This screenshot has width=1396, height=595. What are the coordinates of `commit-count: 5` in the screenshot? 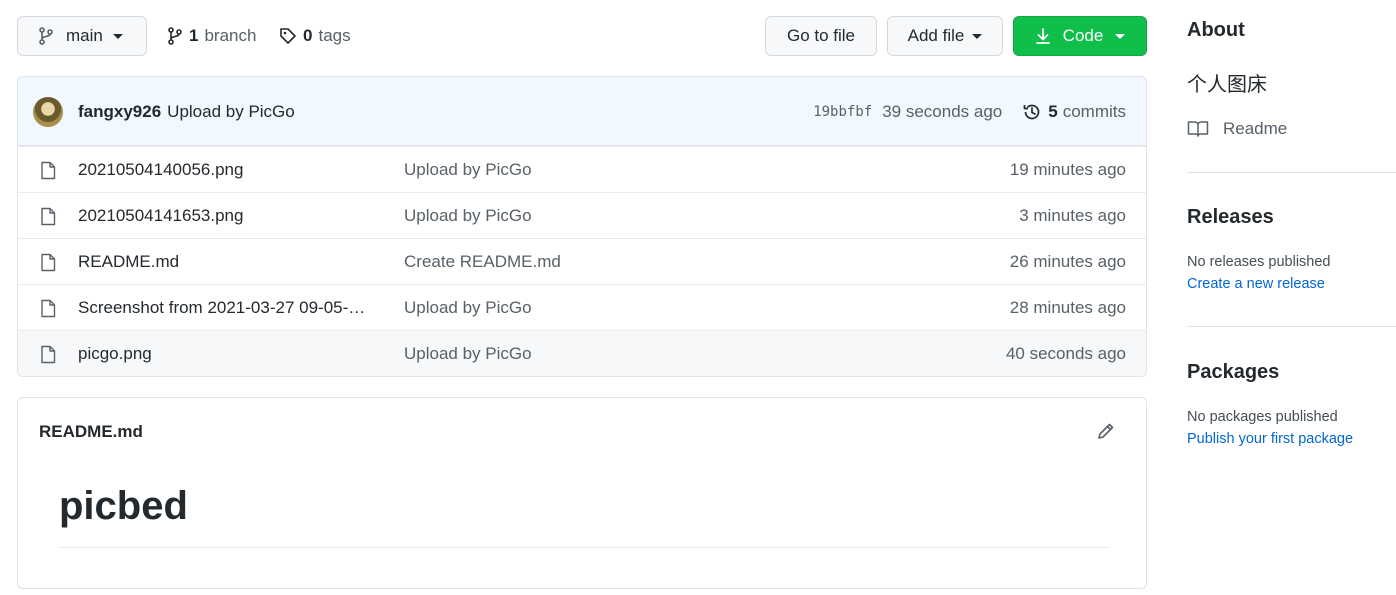 It's located at (1053, 111).